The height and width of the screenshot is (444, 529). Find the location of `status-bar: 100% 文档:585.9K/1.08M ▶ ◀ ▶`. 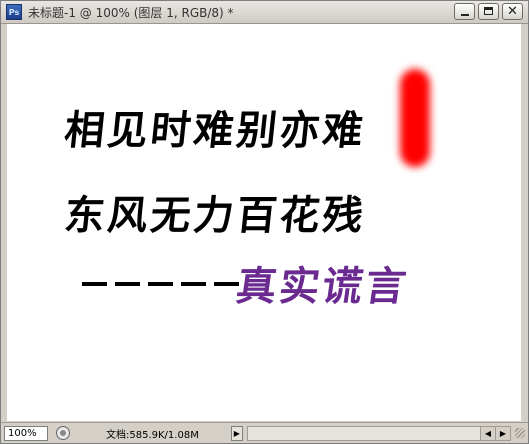

status-bar: 100% 文档:585.9K/1.08M ▶ ◀ ▶ is located at coordinates (264, 432).